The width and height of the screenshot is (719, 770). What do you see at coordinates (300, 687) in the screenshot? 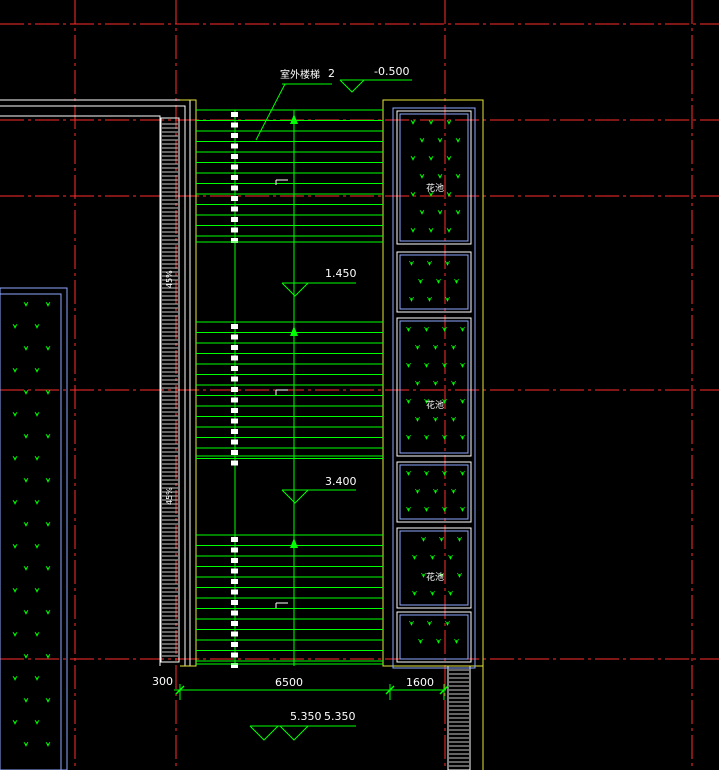
I see `dimension-line: 300 6500 1600` at bounding box center [300, 687].